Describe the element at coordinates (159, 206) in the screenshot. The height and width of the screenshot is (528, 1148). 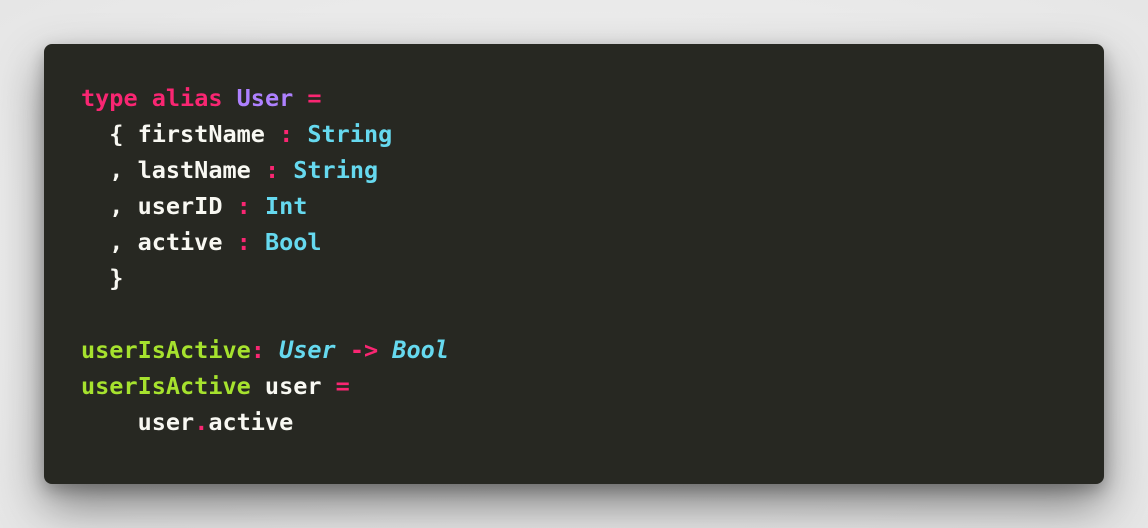
I see `code-token-plain: , userID` at that location.